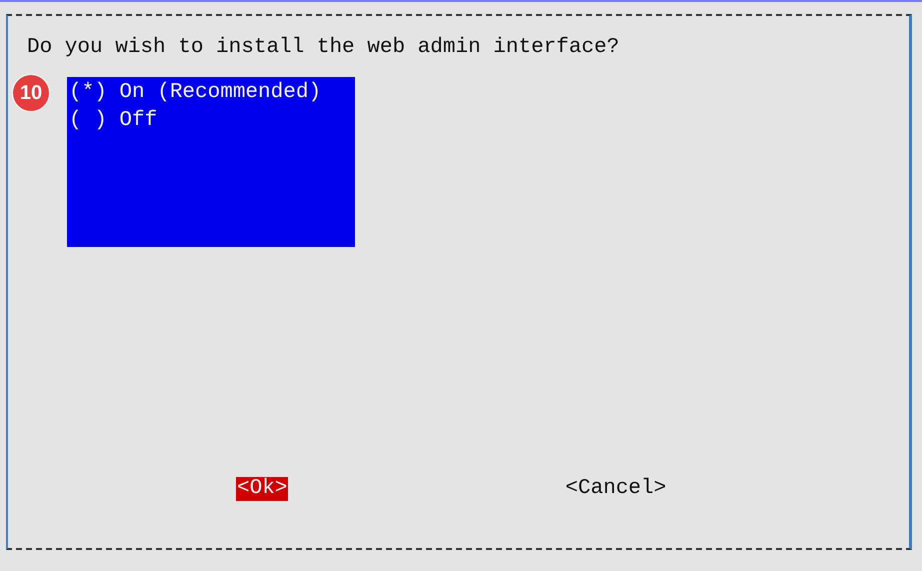  What do you see at coordinates (262, 489) in the screenshot?
I see `ok-button: <Ok>` at bounding box center [262, 489].